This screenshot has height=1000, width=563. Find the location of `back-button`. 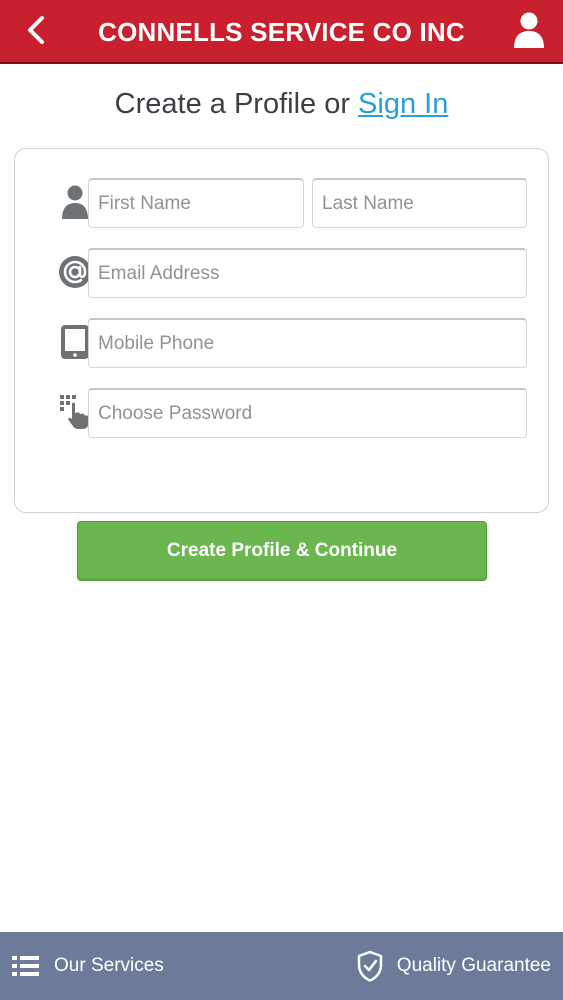

back-button is located at coordinates (36, 32).